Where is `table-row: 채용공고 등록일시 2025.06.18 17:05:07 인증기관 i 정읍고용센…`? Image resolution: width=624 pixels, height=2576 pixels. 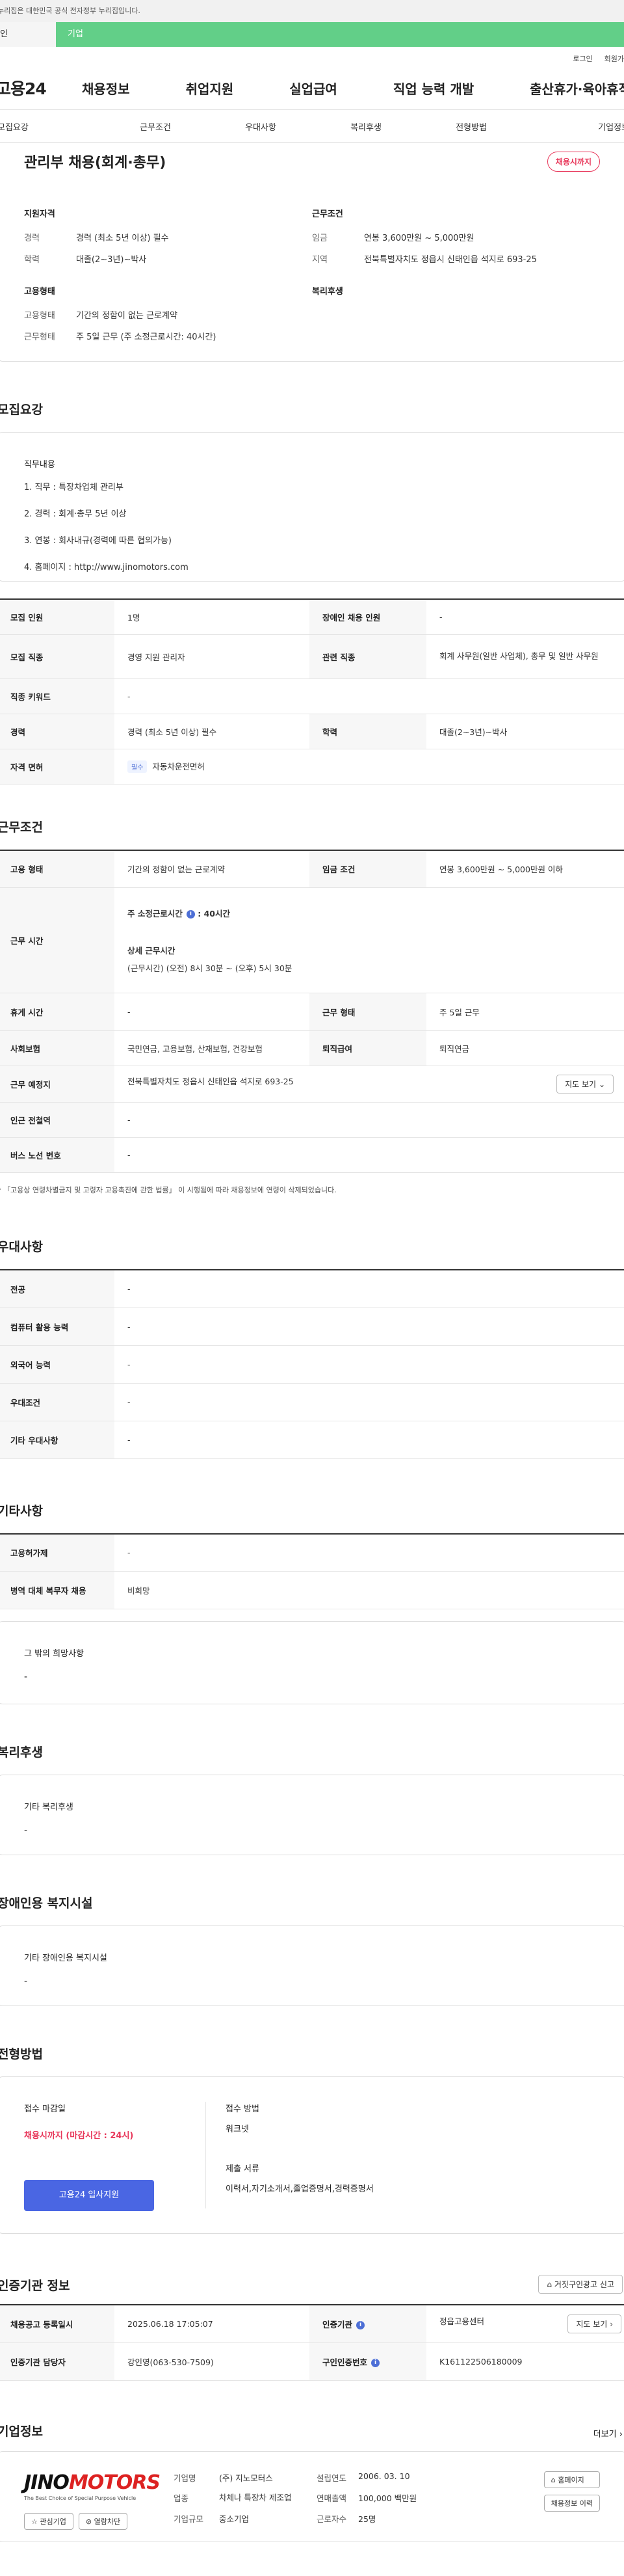
table-row: 채용공고 등록일시 2025.06.18 17:05:07 인증기관 i 정읍고용센… is located at coordinates (312, 2323).